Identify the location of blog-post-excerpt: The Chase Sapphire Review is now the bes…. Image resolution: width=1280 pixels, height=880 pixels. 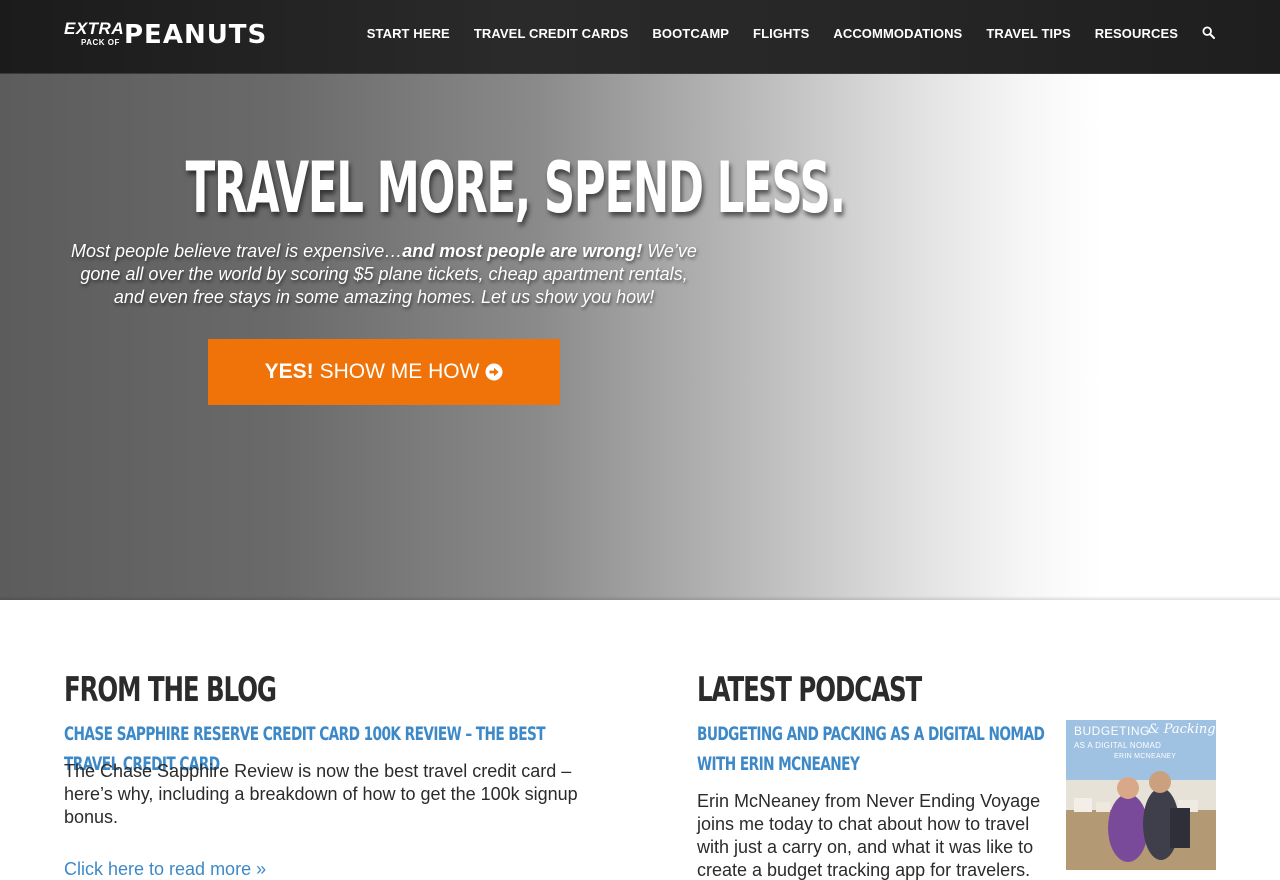
(321, 794).